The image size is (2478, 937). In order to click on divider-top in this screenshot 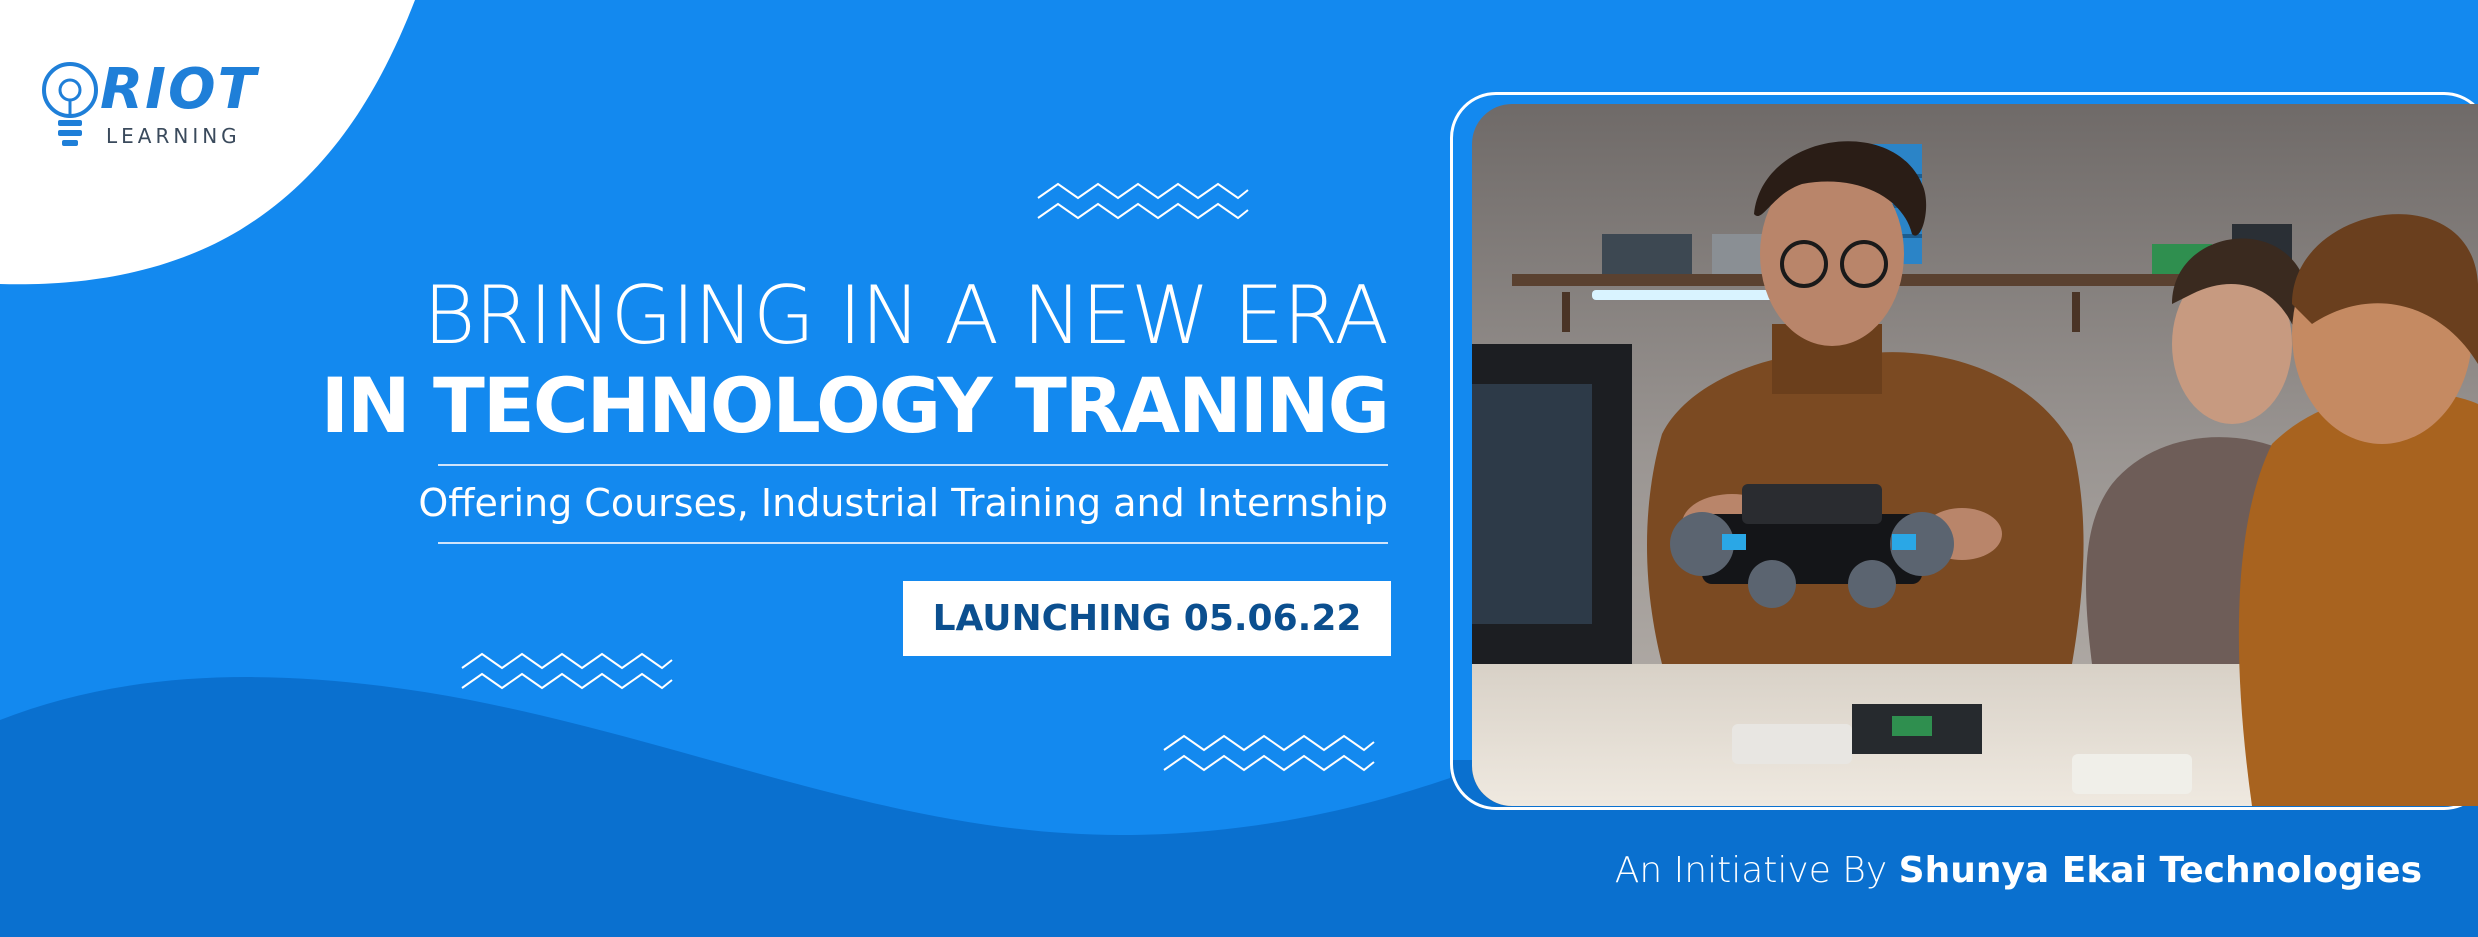, I will do `click(913, 465)`.